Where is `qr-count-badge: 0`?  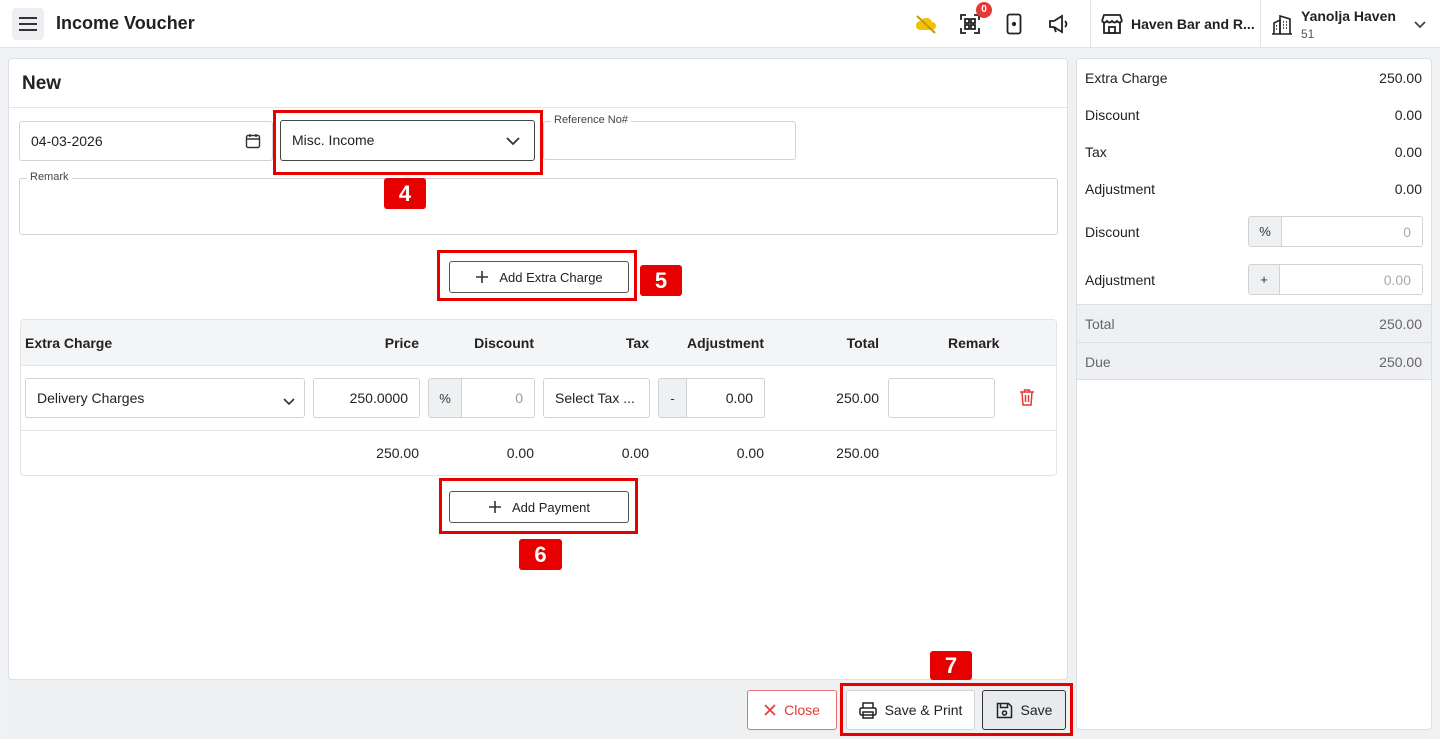 qr-count-badge: 0 is located at coordinates (984, 10).